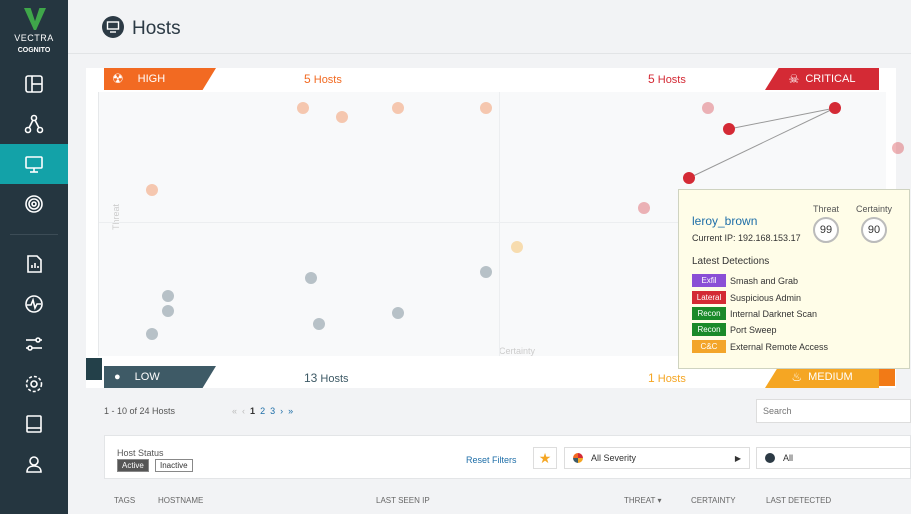 Image resolution: width=911 pixels, height=514 pixels. Describe the element at coordinates (34, 424) in the screenshot. I see `nav-docs` at that location.